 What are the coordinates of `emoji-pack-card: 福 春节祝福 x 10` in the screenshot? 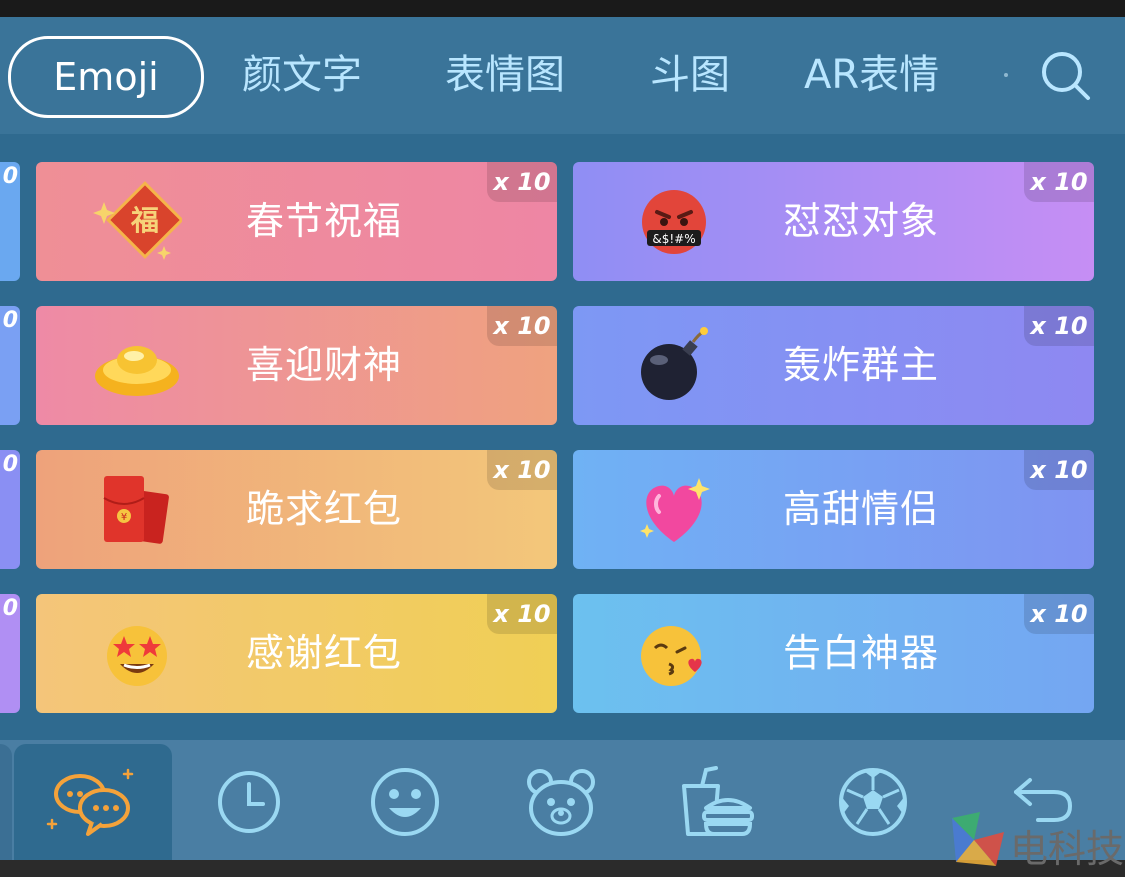 It's located at (296, 221).